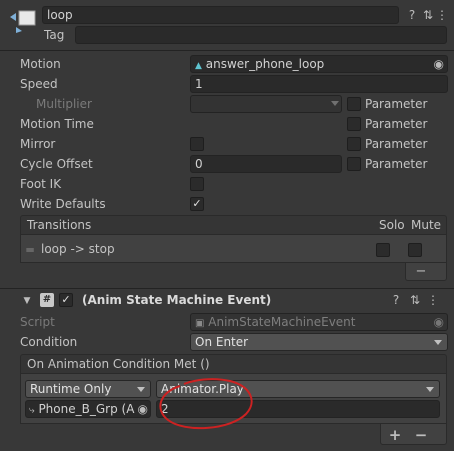  What do you see at coordinates (206, 404) in the screenshot?
I see `annotation-circle` at bounding box center [206, 404].